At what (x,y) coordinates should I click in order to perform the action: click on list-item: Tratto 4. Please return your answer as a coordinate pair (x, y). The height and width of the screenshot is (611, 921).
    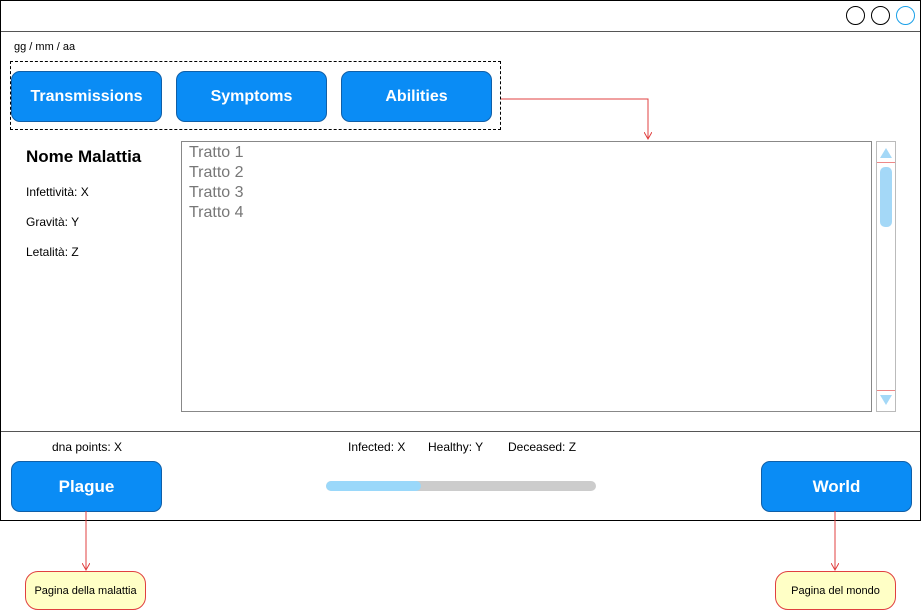
    Looking at the image, I should click on (216, 213).